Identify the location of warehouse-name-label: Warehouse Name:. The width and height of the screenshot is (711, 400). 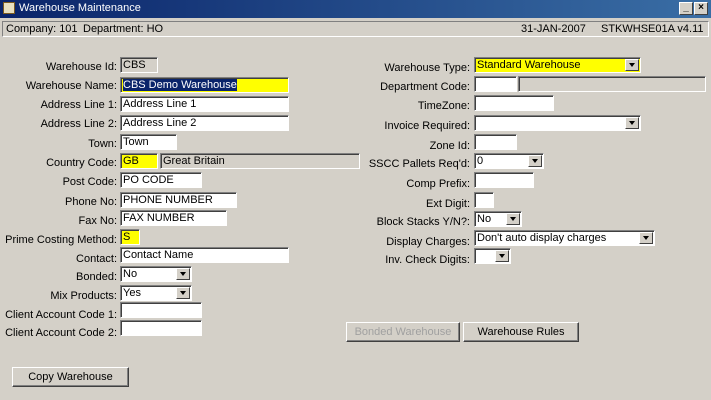
(71, 86).